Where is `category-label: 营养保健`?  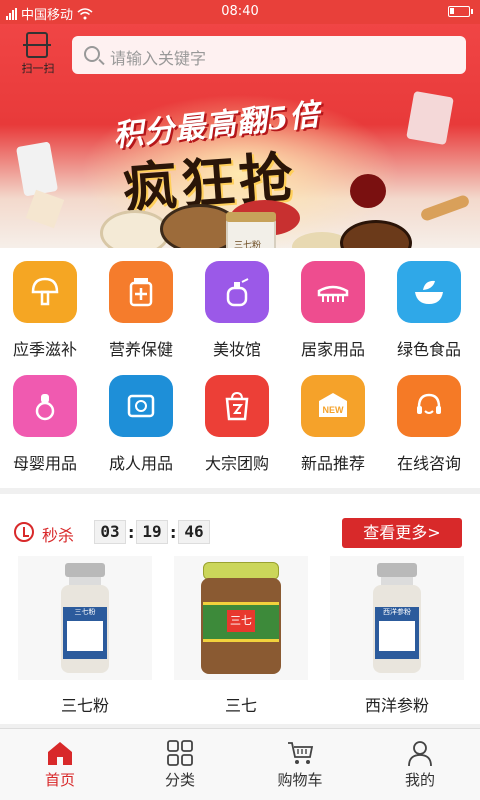
category-label: 营养保健 is located at coordinates (140, 349).